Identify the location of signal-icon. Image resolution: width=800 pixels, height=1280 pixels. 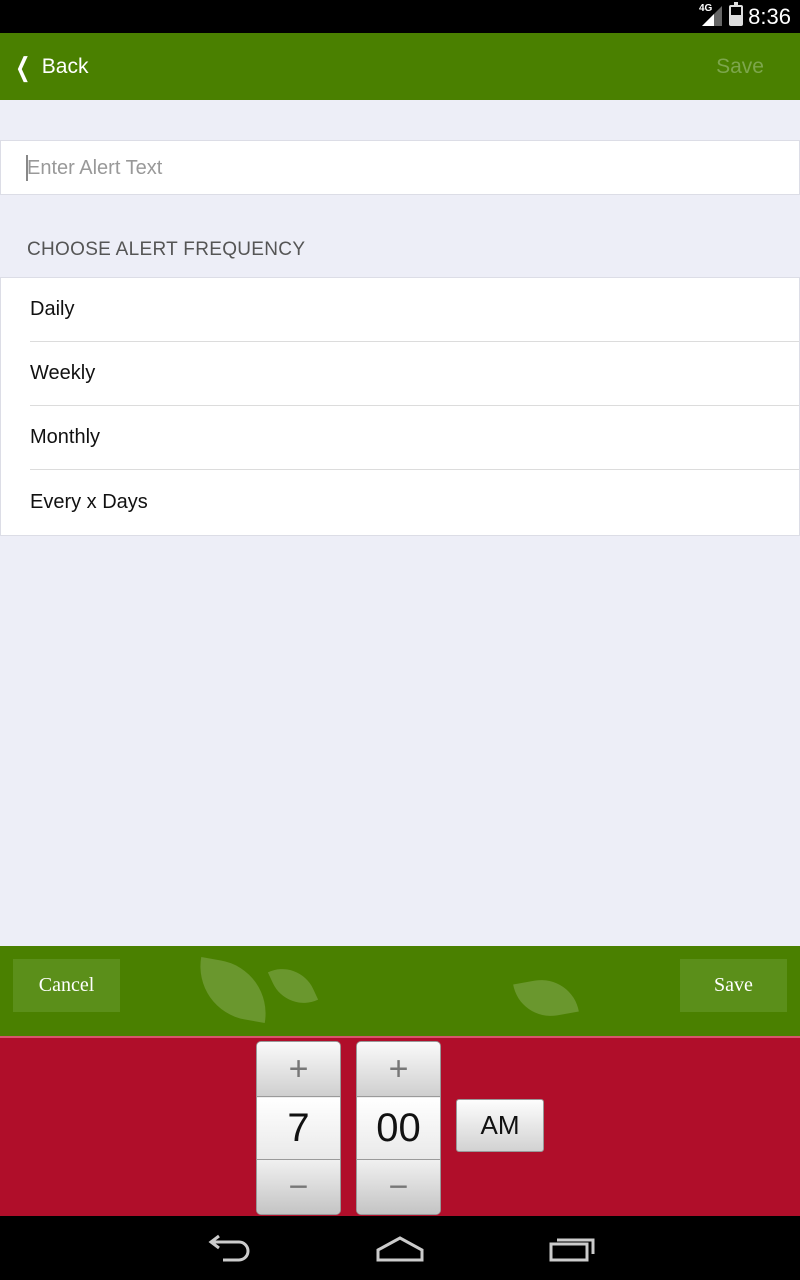
(712, 16).